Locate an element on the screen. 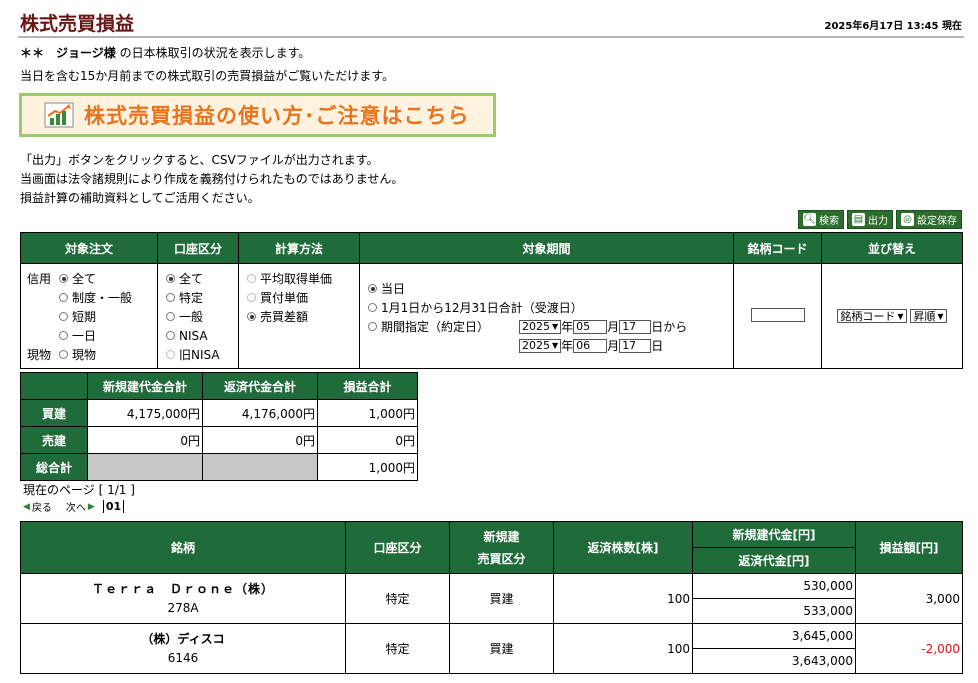 This screenshot has width=978, height=683. account-radio-tokutei is located at coordinates (170, 297).